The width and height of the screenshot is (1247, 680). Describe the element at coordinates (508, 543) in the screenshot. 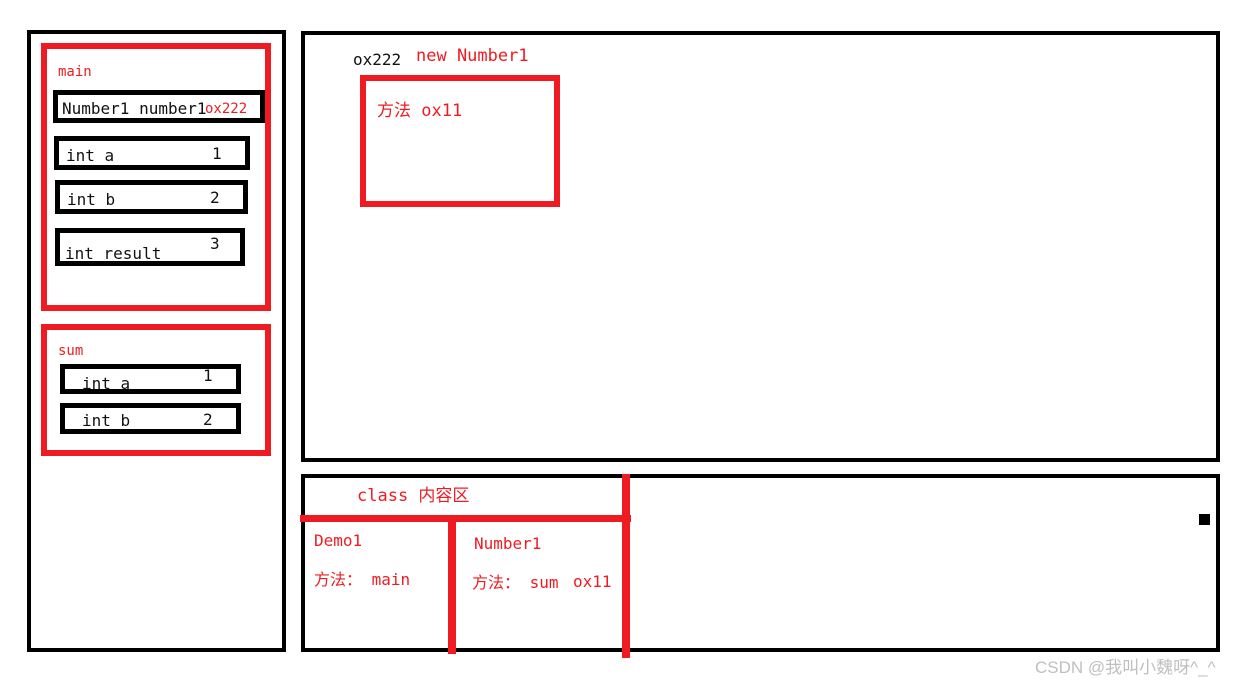

I see `class-column-name-number1: Number1` at that location.